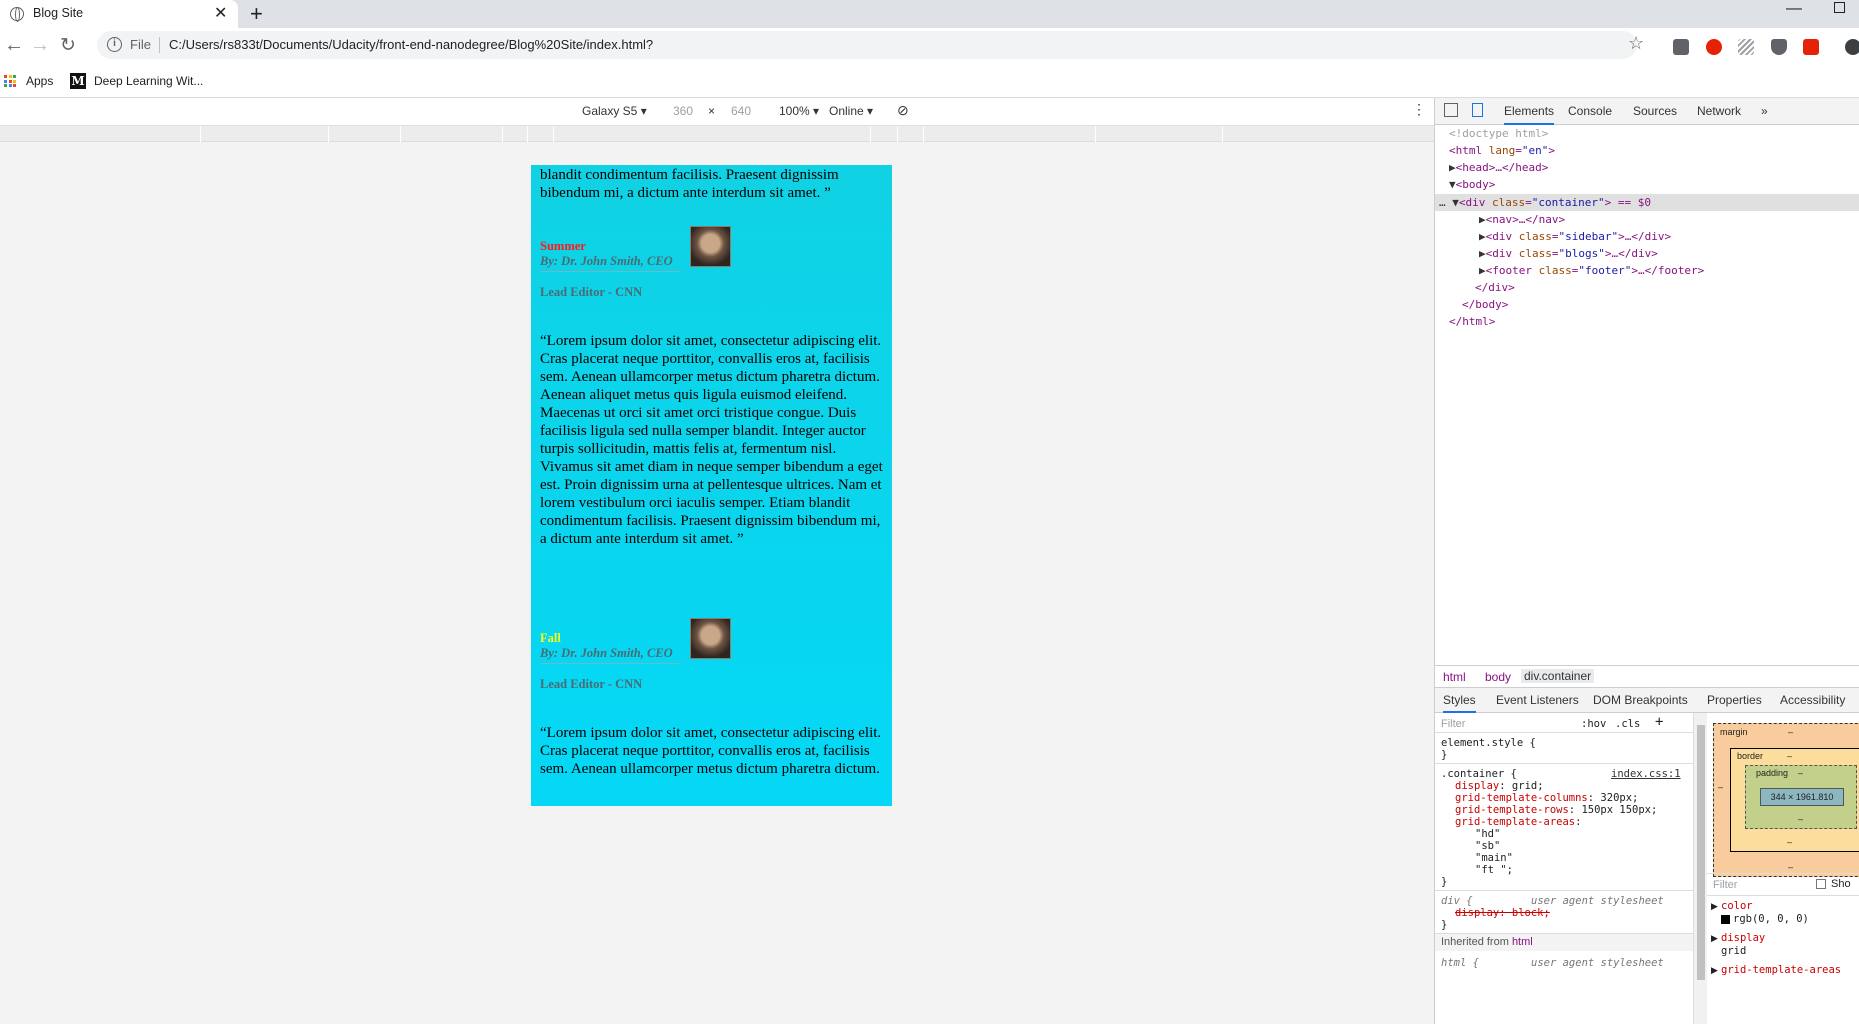  What do you see at coordinates (1590, 111) in the screenshot?
I see `tab-console: Console` at bounding box center [1590, 111].